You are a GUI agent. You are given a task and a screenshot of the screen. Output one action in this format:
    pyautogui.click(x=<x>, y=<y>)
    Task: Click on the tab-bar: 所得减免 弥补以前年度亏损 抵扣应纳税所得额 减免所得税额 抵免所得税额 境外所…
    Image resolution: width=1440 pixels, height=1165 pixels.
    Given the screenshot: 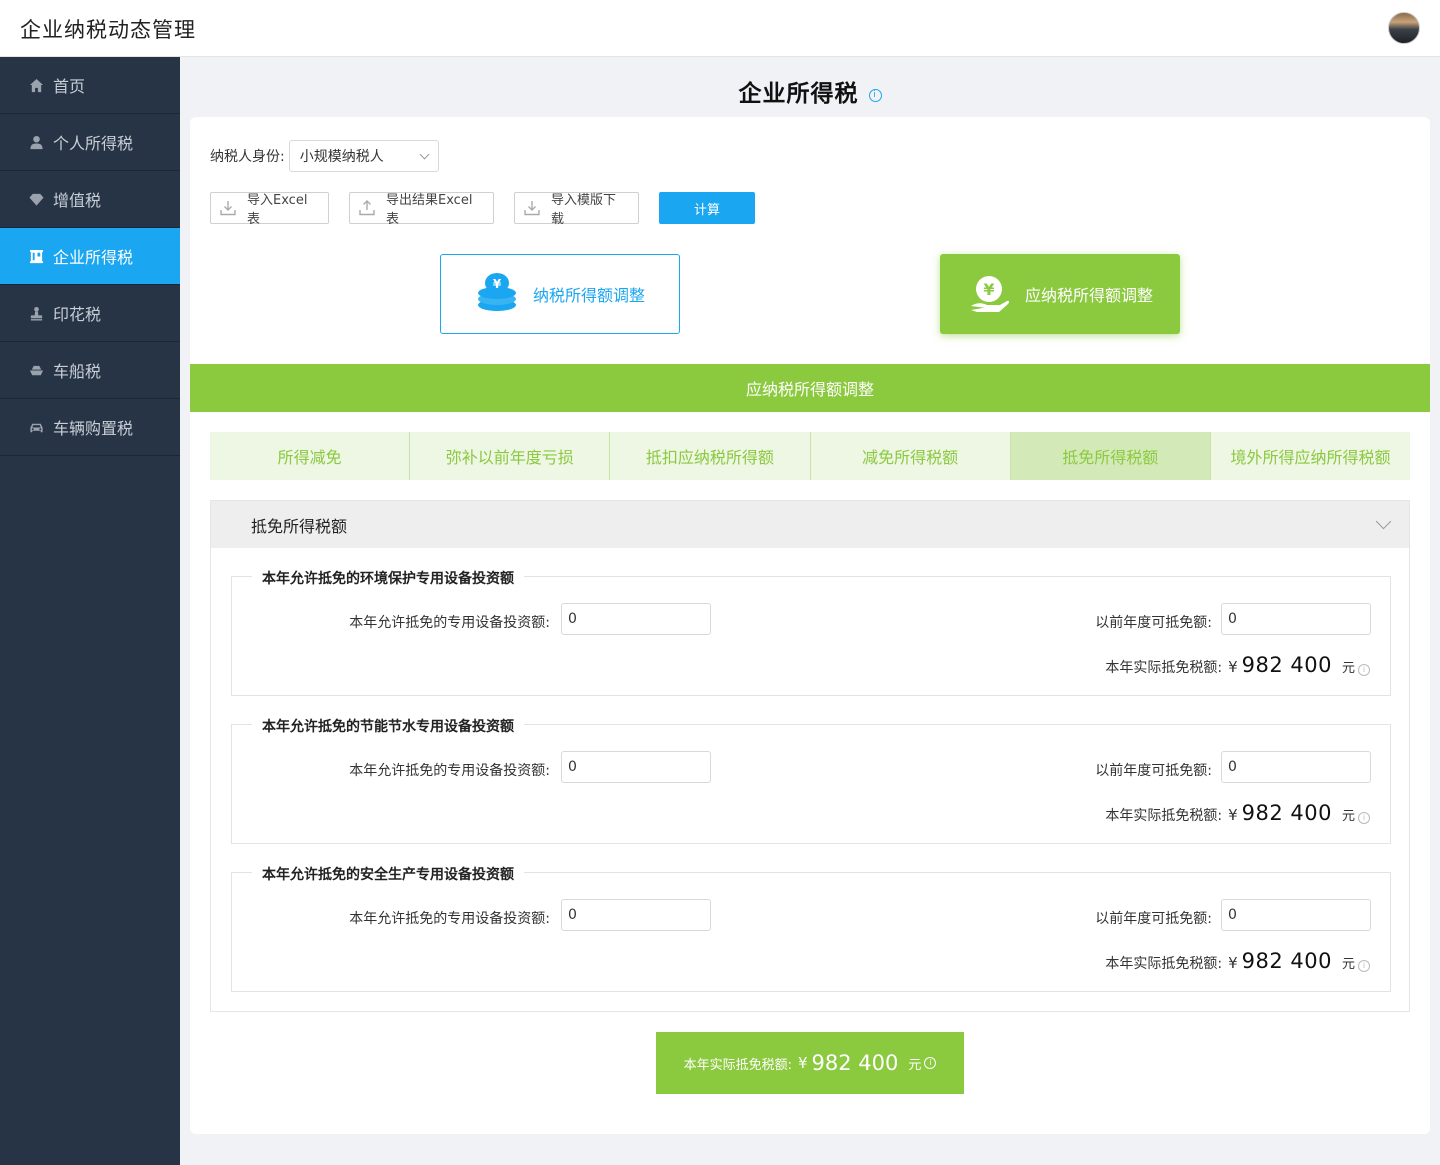 What is the action you would take?
    pyautogui.click(x=810, y=456)
    